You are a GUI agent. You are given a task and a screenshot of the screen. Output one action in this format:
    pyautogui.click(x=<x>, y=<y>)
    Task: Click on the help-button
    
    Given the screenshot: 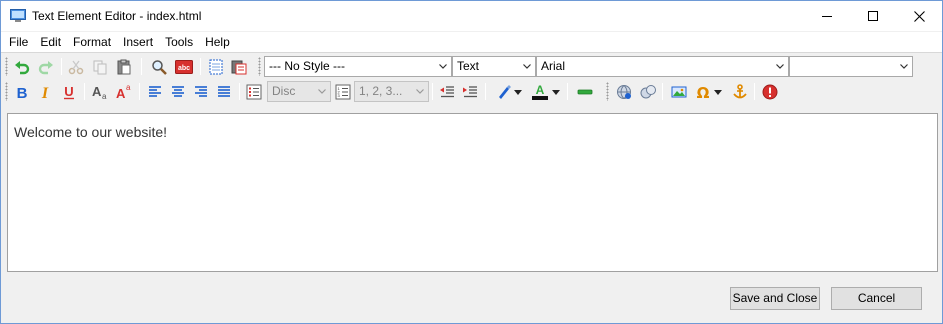 What is the action you would take?
    pyautogui.click(x=770, y=92)
    